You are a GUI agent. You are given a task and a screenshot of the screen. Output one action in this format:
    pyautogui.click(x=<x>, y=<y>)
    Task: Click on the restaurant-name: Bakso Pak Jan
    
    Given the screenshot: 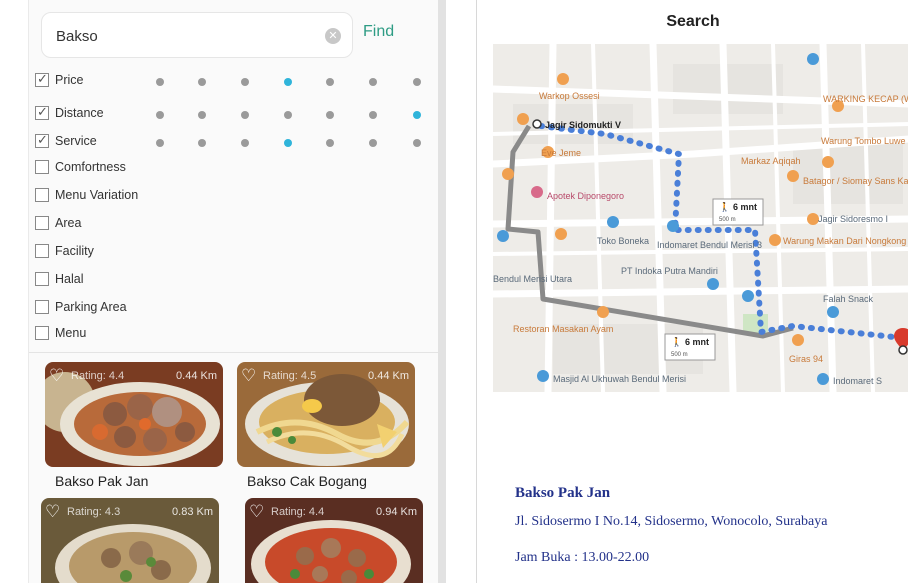 What is the action you would take?
    pyautogui.click(x=563, y=493)
    